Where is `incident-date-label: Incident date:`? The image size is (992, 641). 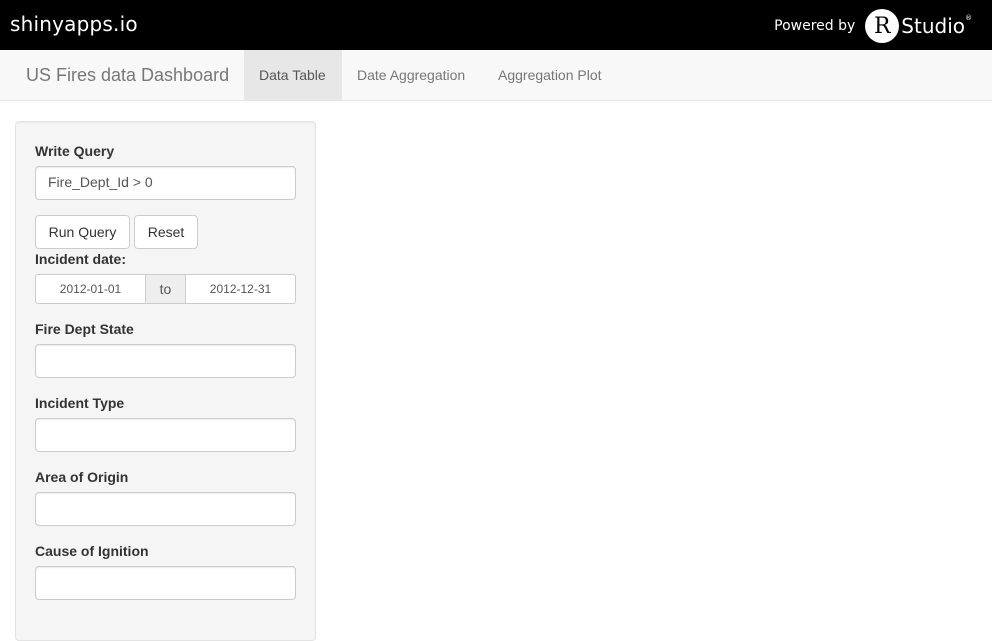 incident-date-label: Incident date: is located at coordinates (81, 259).